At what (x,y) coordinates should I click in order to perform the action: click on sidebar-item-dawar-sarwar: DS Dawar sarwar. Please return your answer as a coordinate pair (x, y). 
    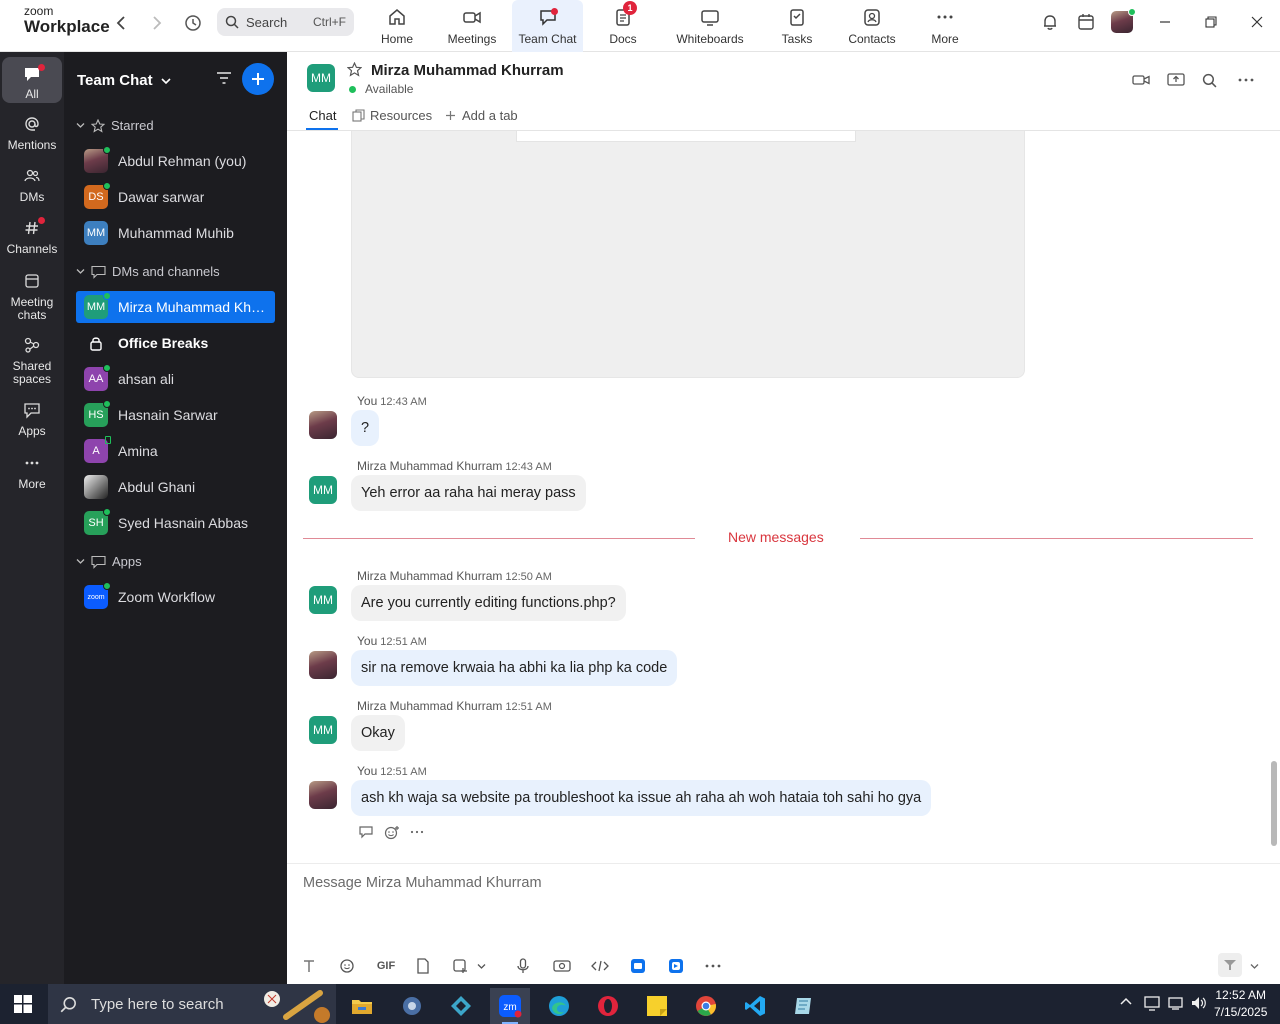
    Looking at the image, I should click on (175, 197).